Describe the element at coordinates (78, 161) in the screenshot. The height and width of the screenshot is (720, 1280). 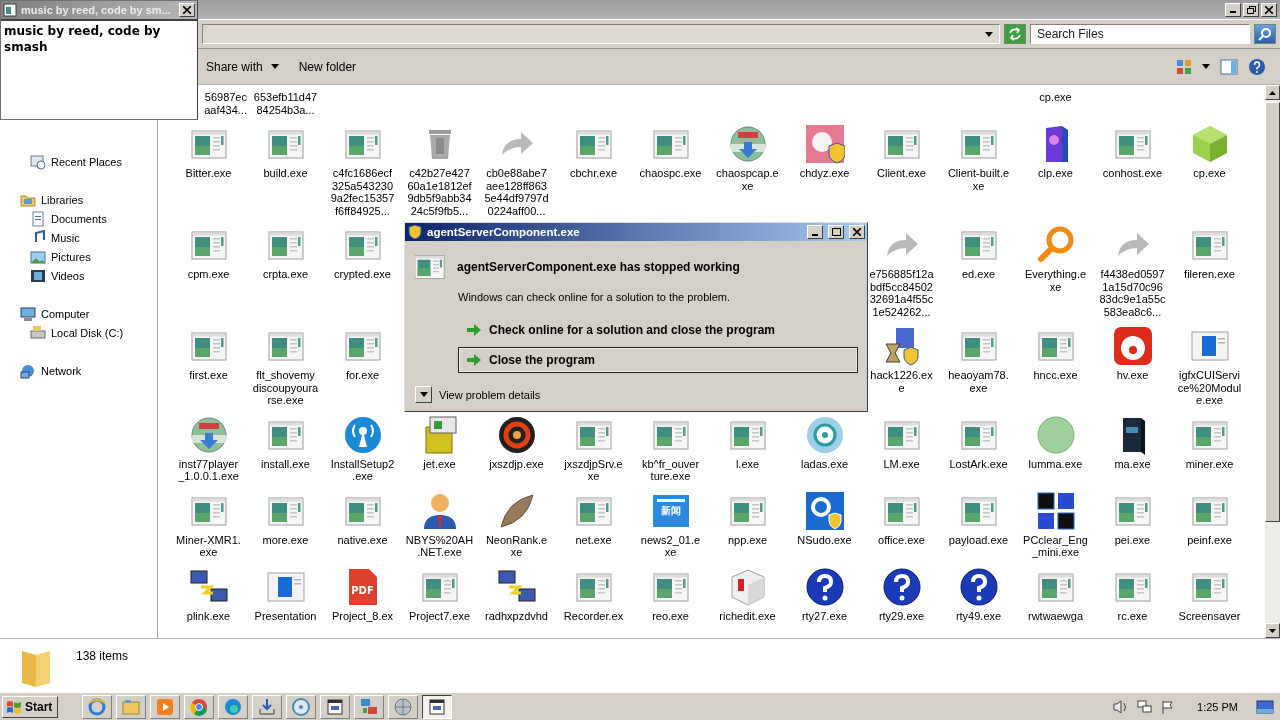
I see `nav-item: Recent Places` at that location.